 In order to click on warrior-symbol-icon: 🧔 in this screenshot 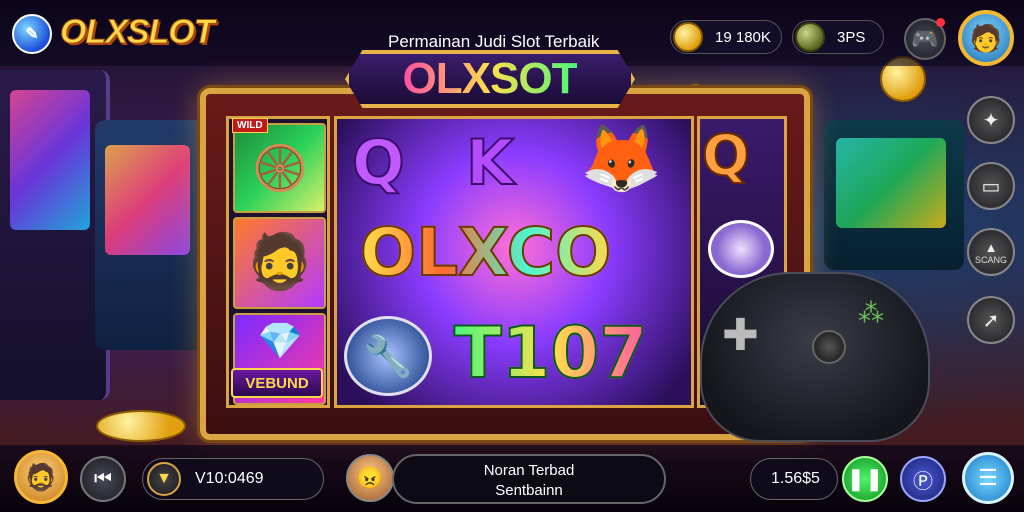, I will do `click(280, 261)`.